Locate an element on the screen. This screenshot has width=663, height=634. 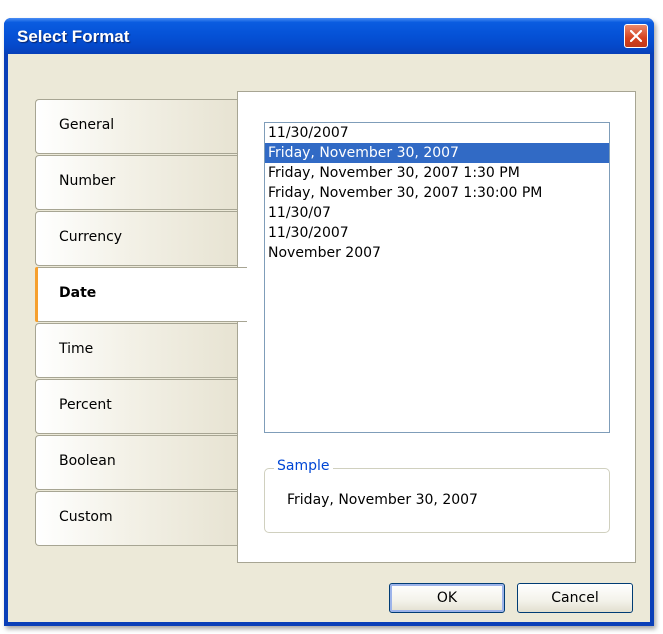
tab-general: General is located at coordinates (136, 126).